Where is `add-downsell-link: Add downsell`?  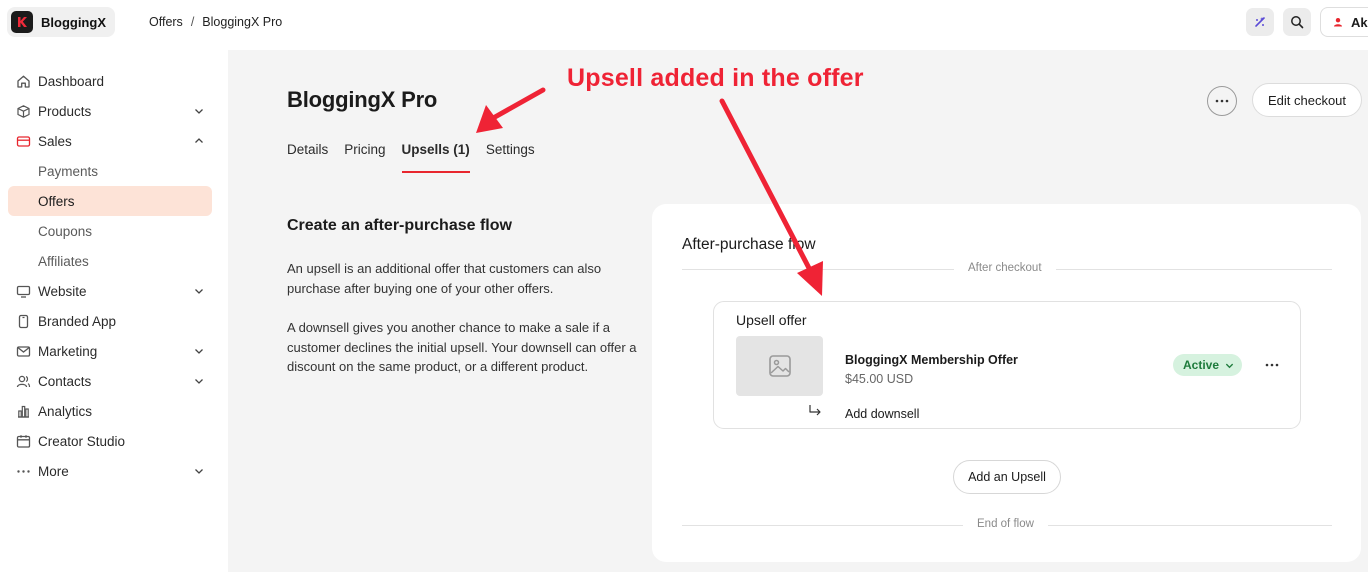
add-downsell-link: Add downsell is located at coordinates (882, 414).